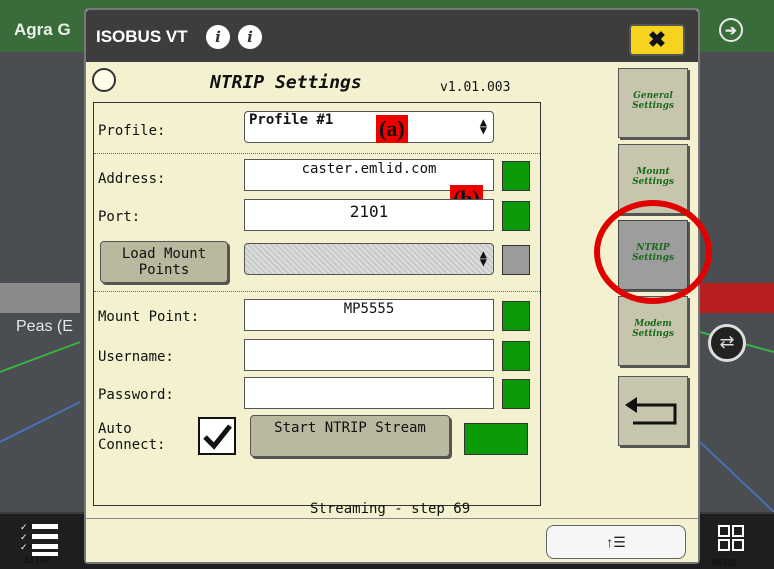  I want to click on setup-button: ✓ ✓ ✓ SETUP, so click(41, 542).